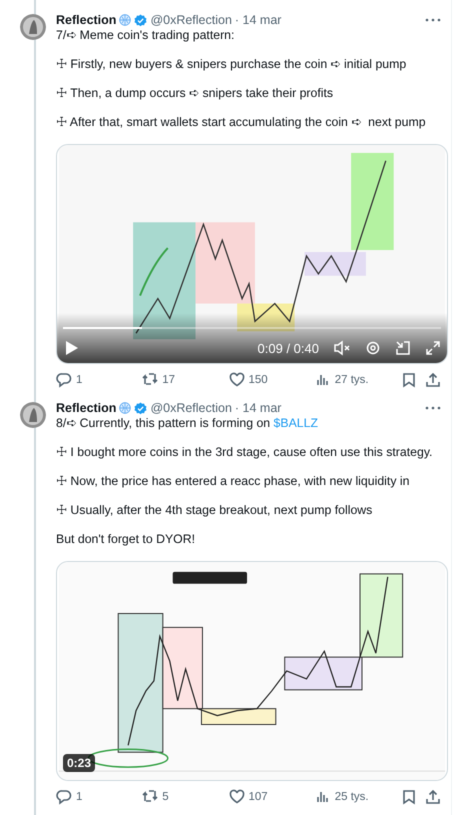 This screenshot has width=460, height=815. What do you see at coordinates (252, 338) in the screenshot?
I see `video-controls: 0:09 / 0:40` at bounding box center [252, 338].